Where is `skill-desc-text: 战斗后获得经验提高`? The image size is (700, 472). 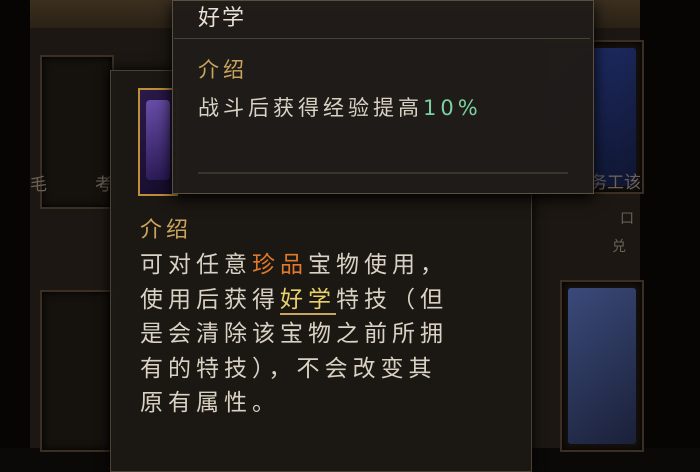 skill-desc-text: 战斗后获得经验提高 is located at coordinates (310, 108).